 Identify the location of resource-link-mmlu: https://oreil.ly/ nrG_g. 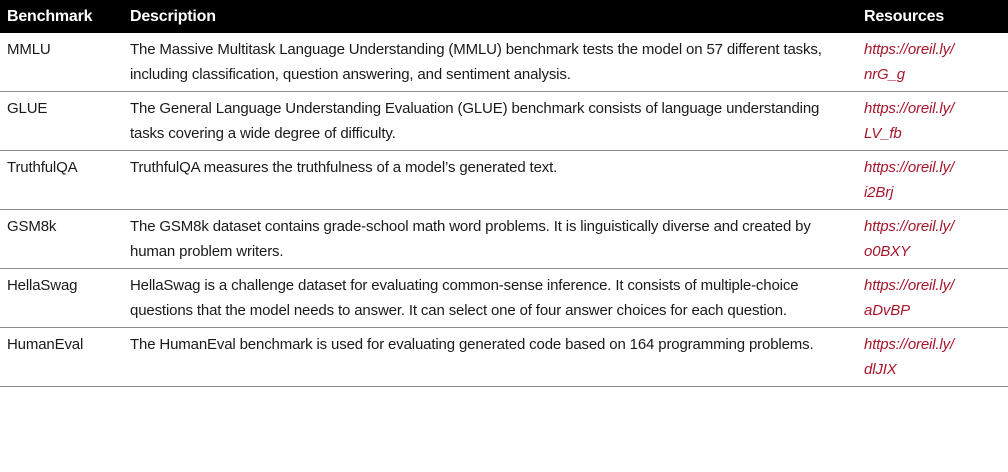
(933, 62).